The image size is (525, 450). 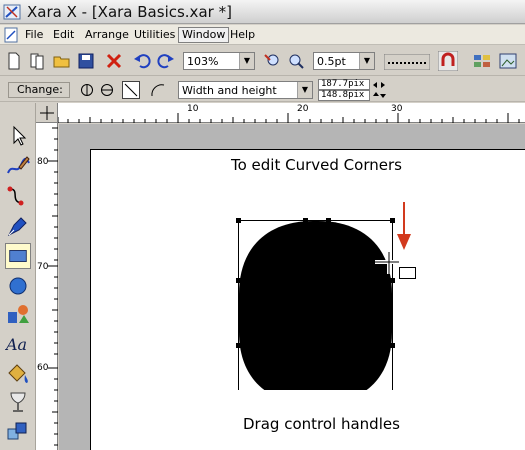 What do you see at coordinates (379, 85) in the screenshot?
I see `width-stepper-icon` at bounding box center [379, 85].